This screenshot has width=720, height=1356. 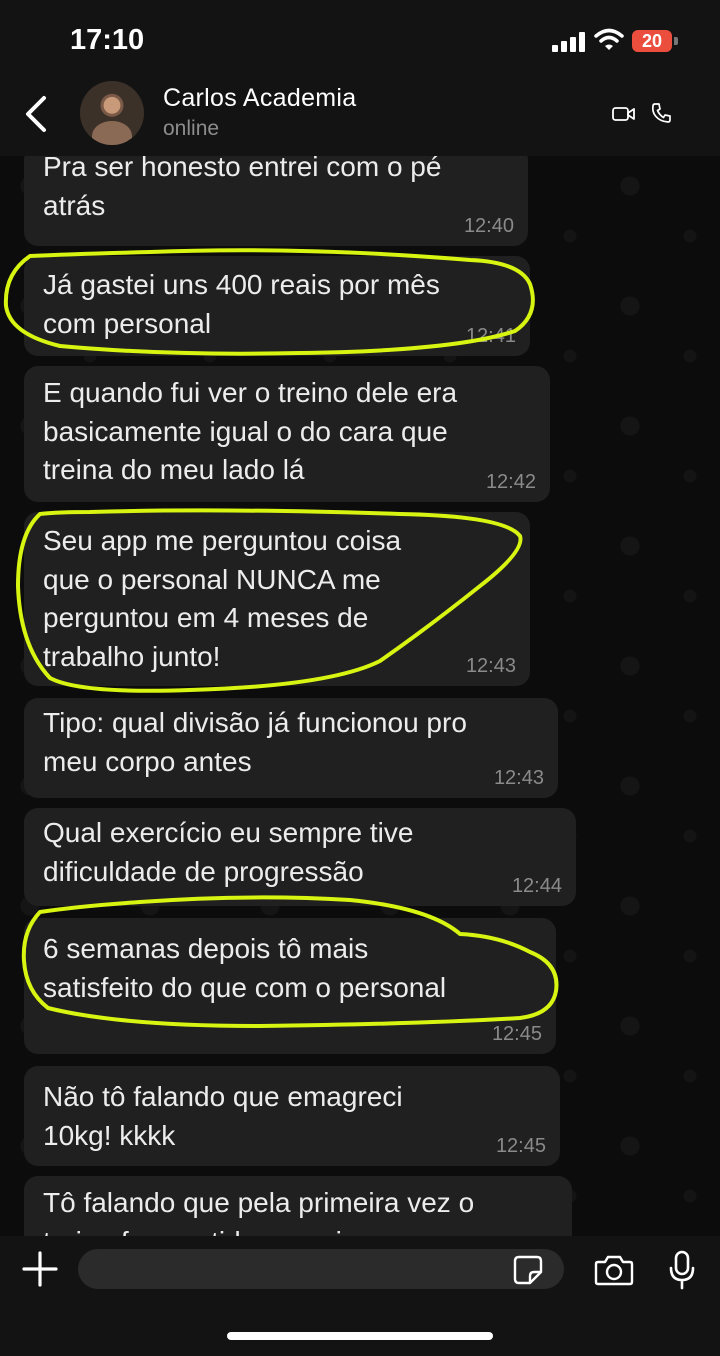 I want to click on battery-tip, so click(x=676, y=41).